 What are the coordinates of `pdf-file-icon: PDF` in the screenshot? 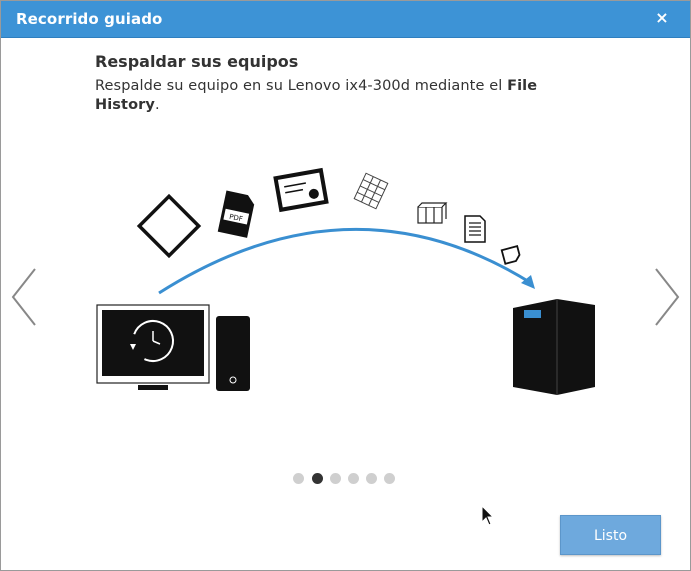 It's located at (236, 214).